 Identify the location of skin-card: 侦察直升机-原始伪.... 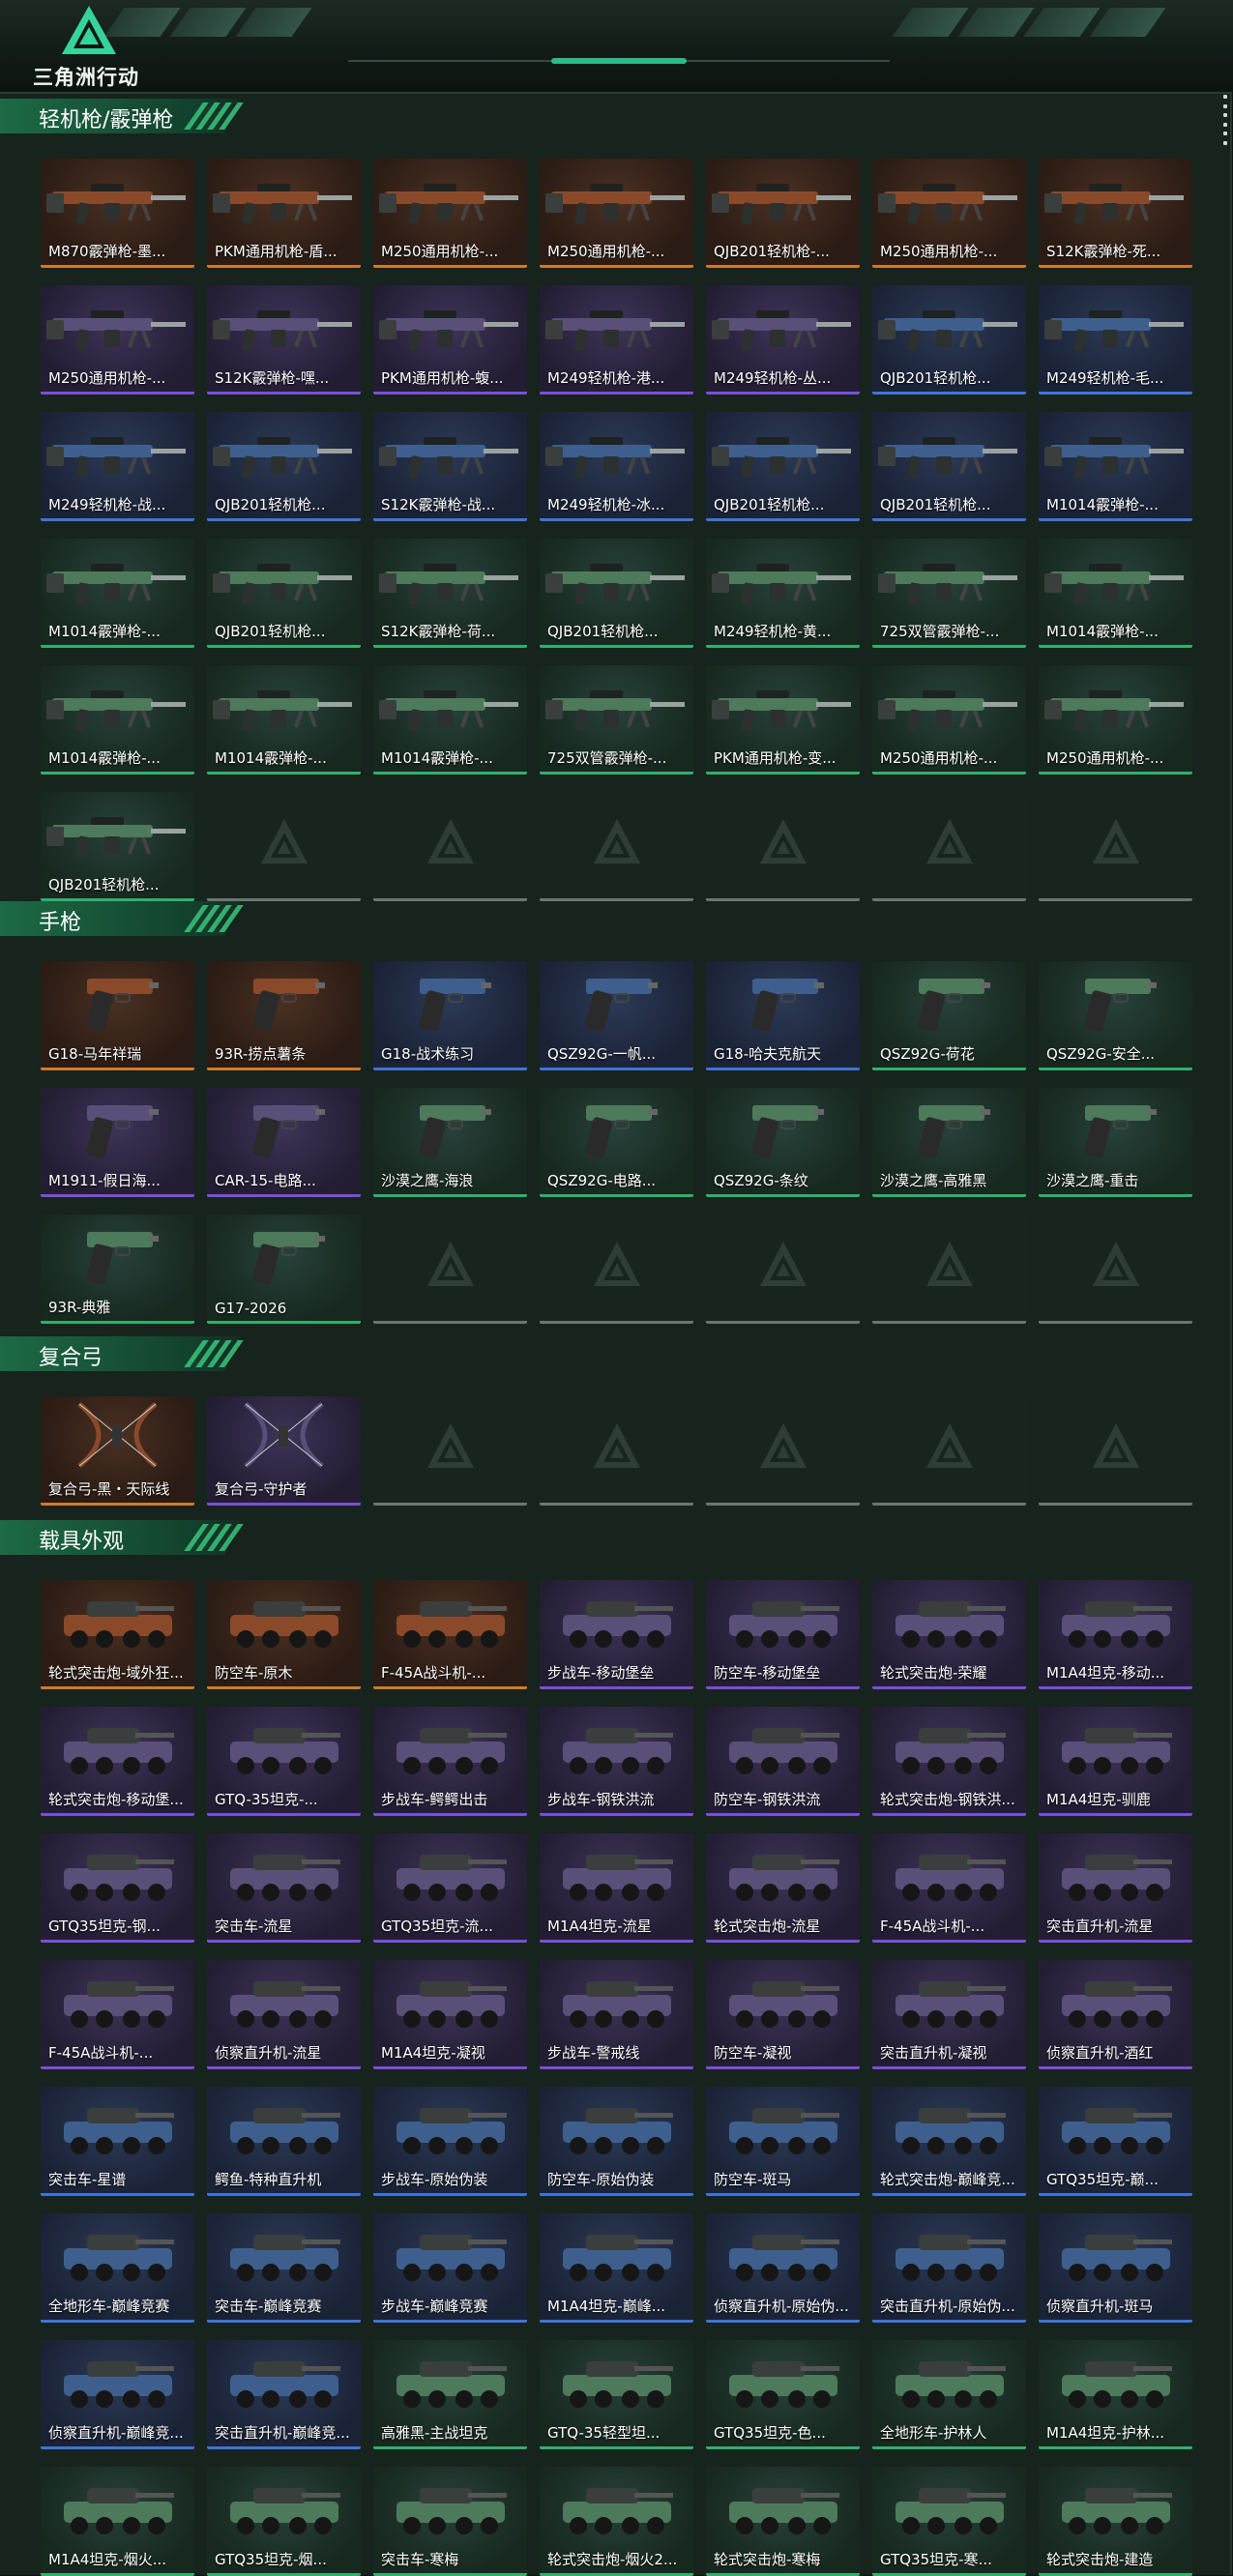
(783, 2268).